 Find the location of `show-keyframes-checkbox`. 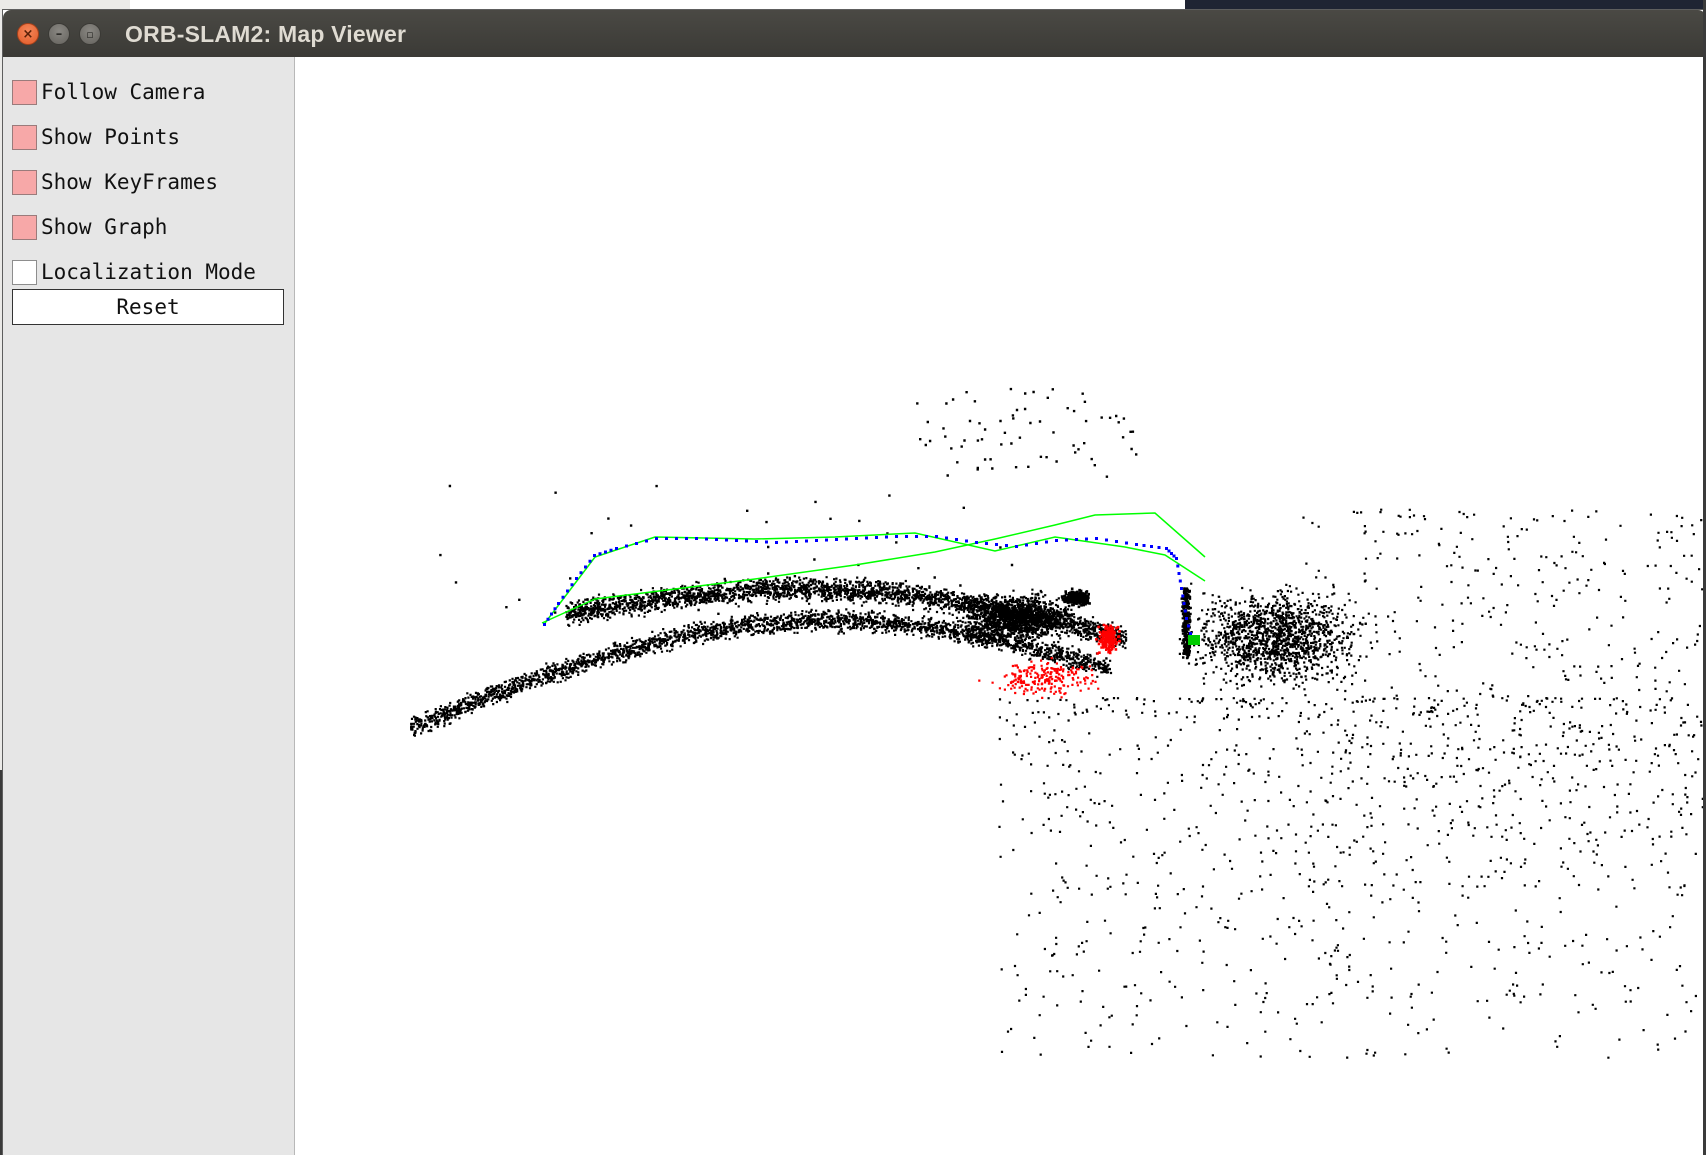

show-keyframes-checkbox is located at coordinates (24, 182).